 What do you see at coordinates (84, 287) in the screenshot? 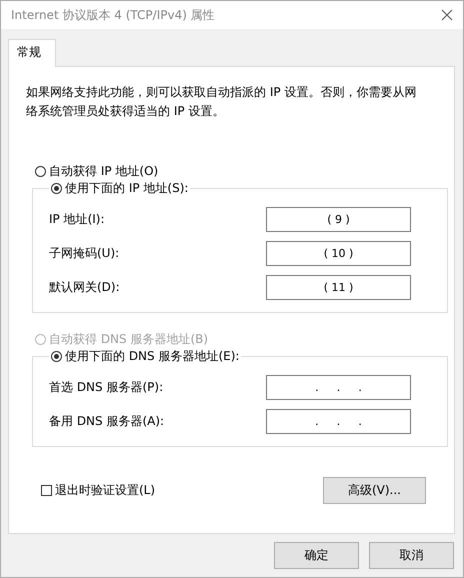
I see `field-label: 默认网关(D):` at bounding box center [84, 287].